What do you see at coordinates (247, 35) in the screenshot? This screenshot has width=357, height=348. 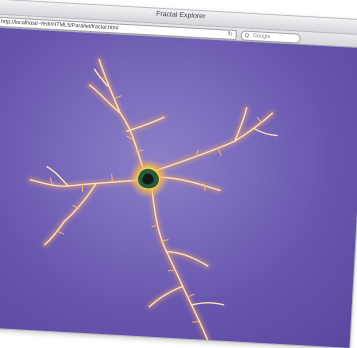 I see `search-icon: Q` at bounding box center [247, 35].